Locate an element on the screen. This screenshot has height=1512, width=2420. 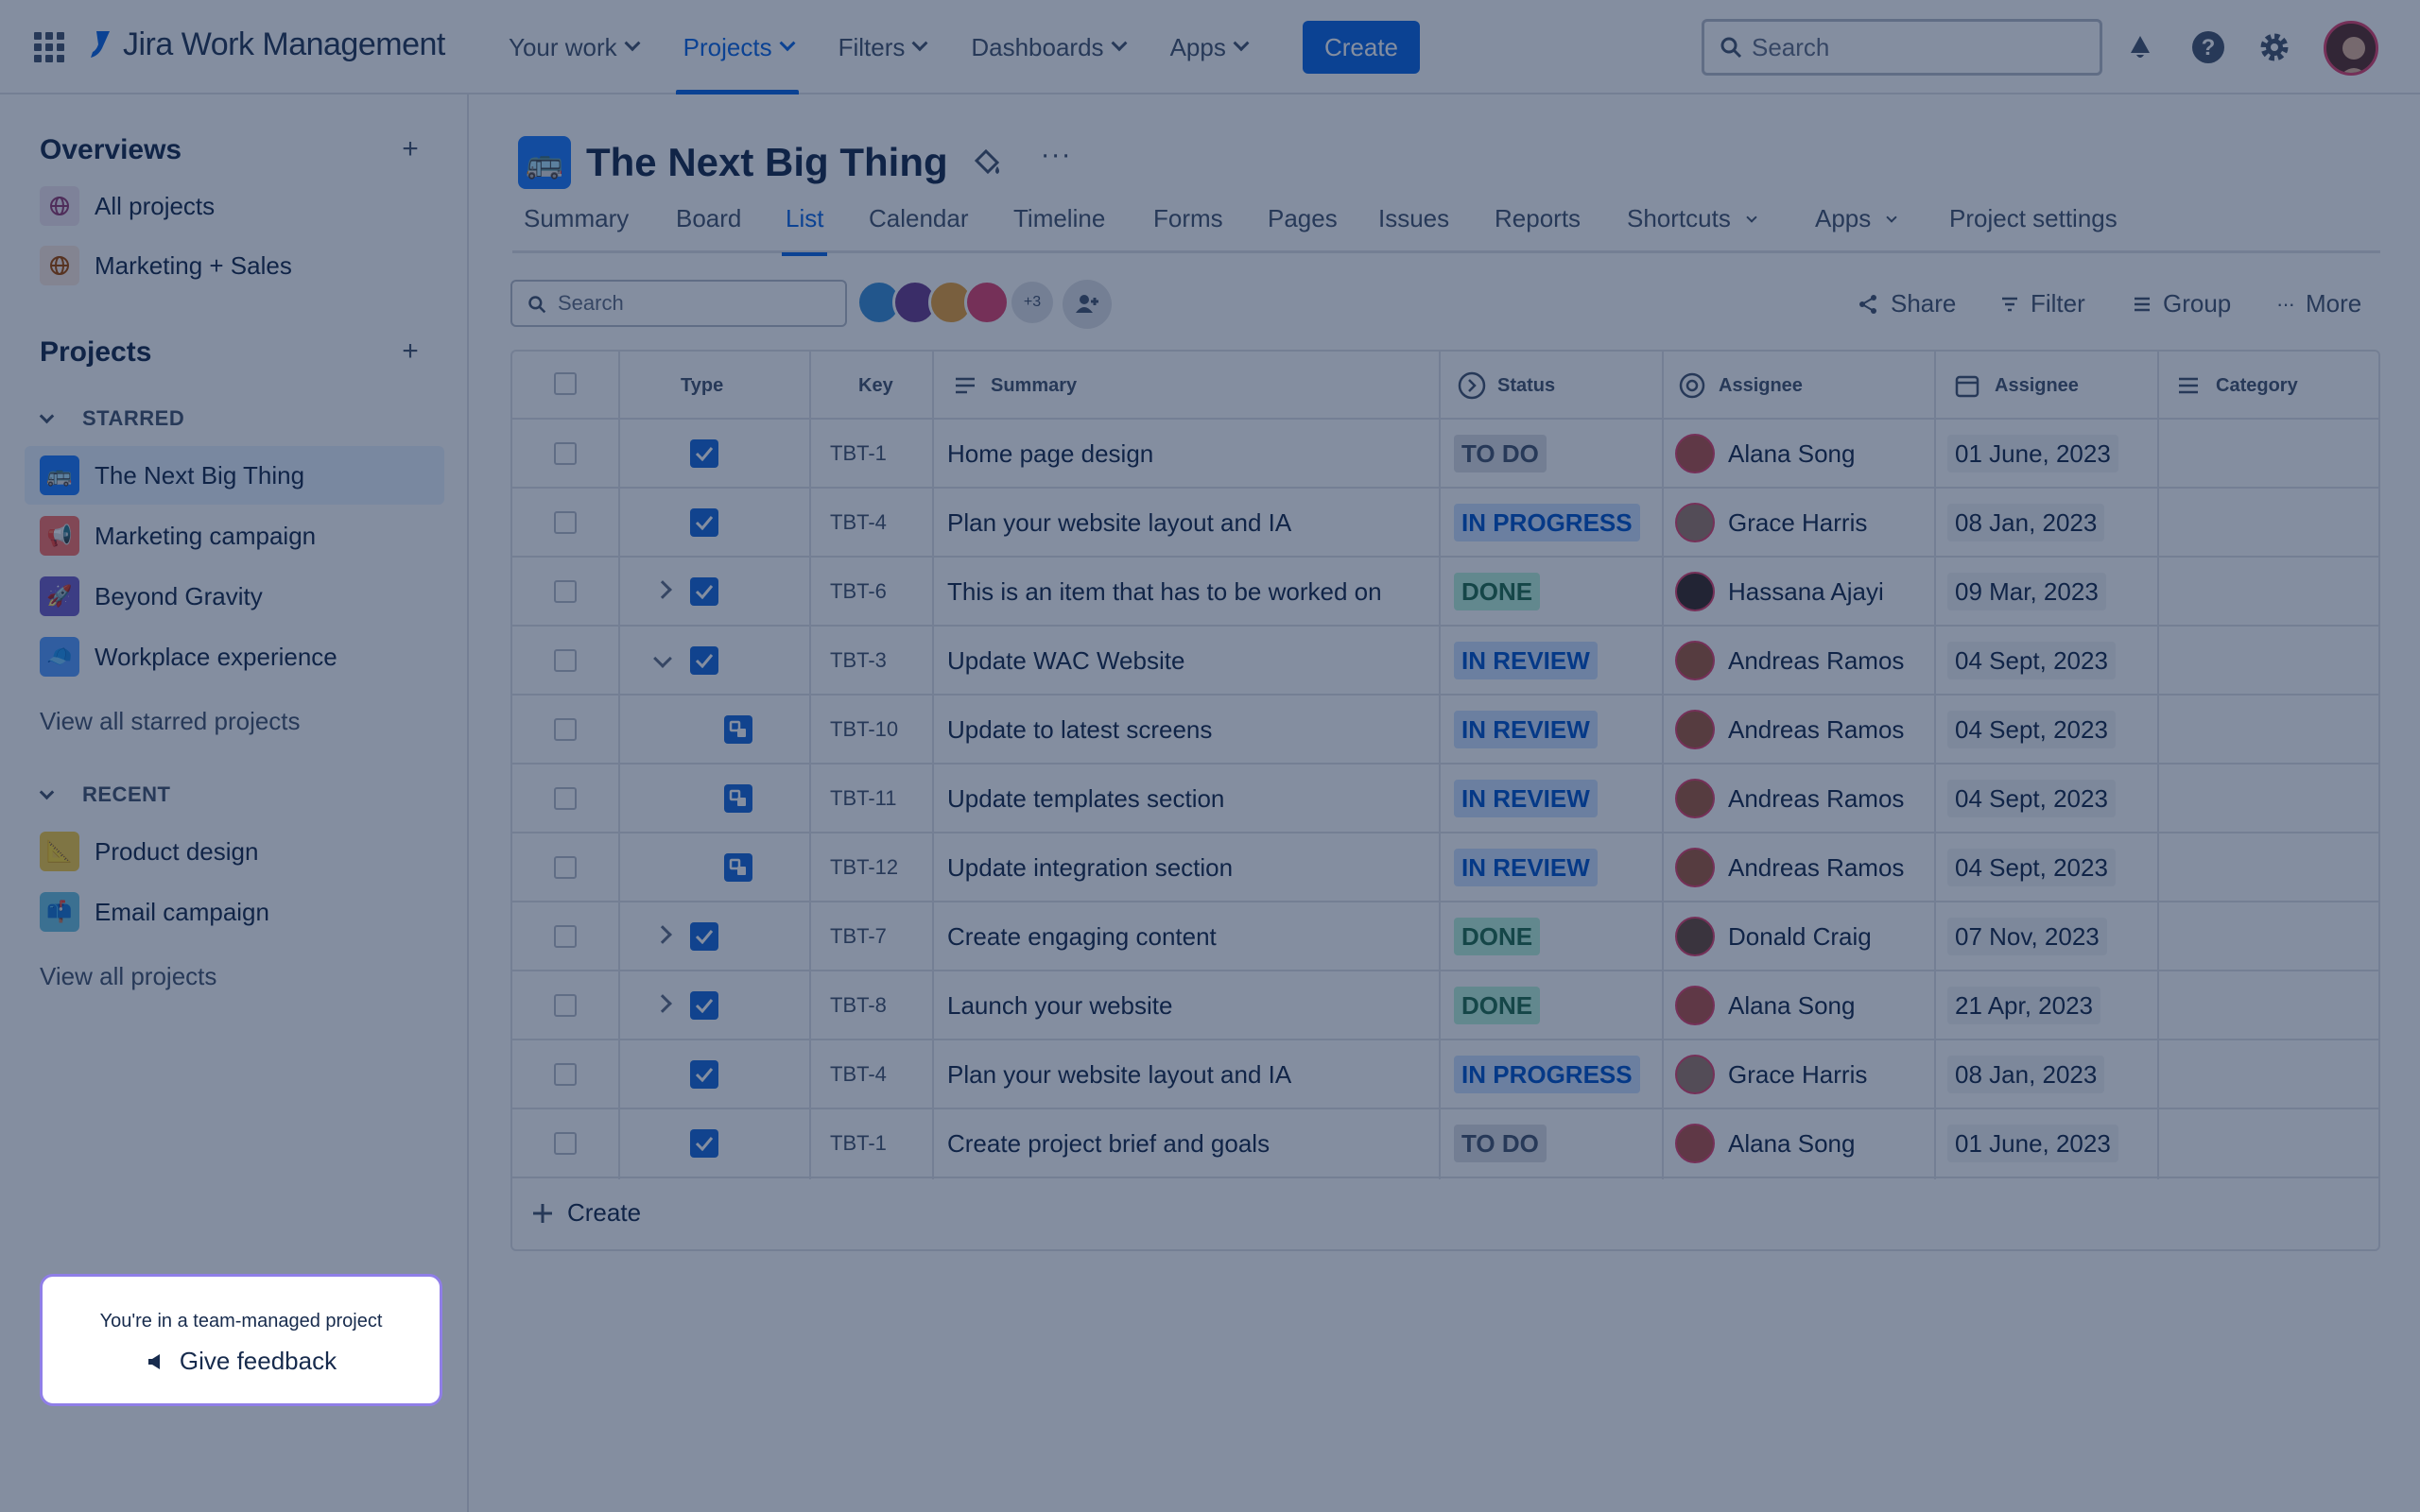
date-value: 01 June, 2023 is located at coordinates (2033, 1143).